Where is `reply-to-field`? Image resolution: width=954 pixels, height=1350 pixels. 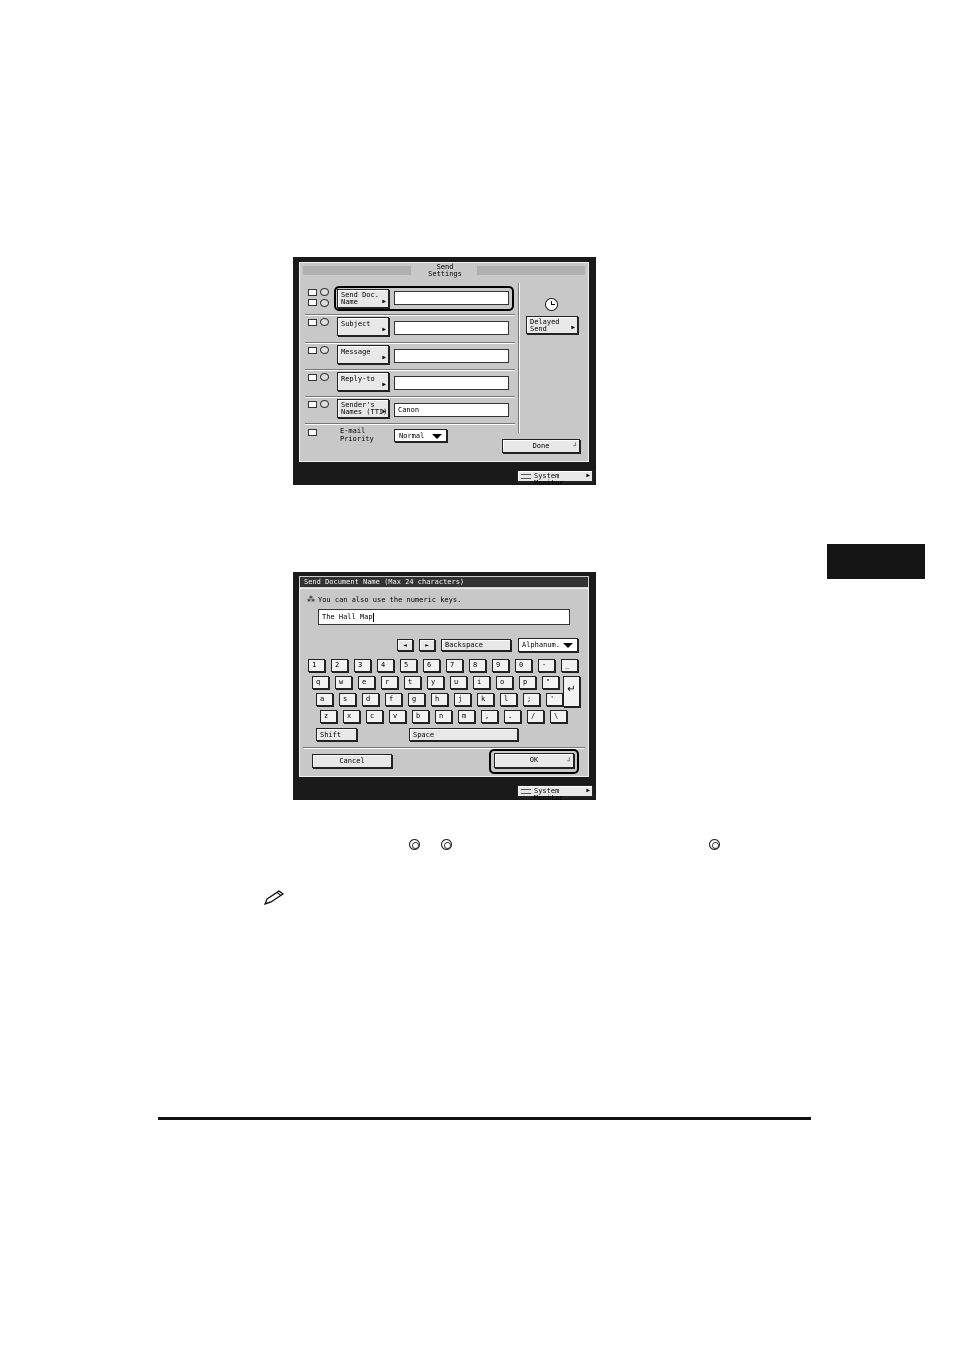 reply-to-field is located at coordinates (451, 383).